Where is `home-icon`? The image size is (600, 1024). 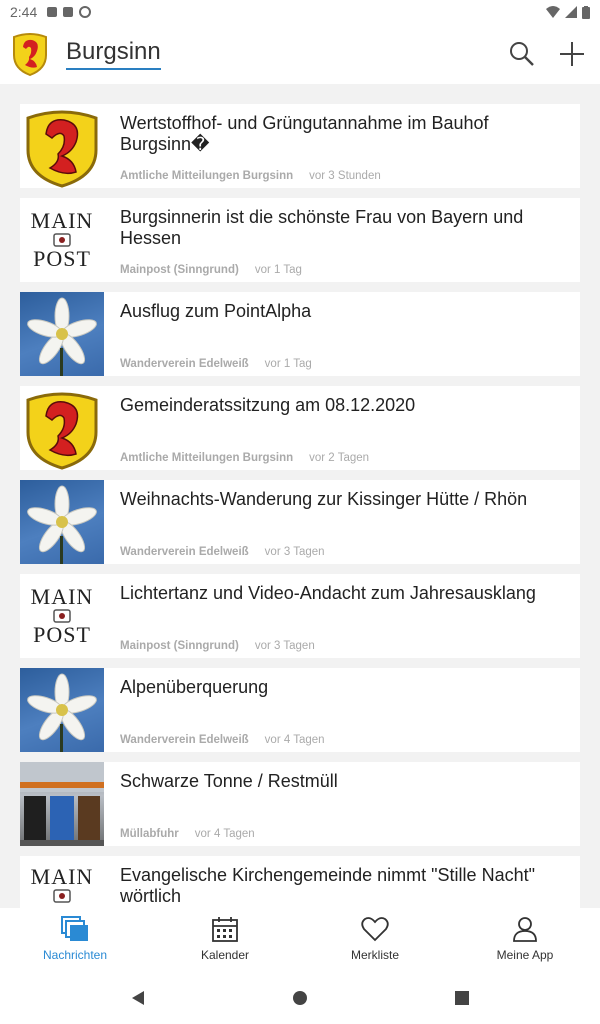 home-icon is located at coordinates (300, 998).